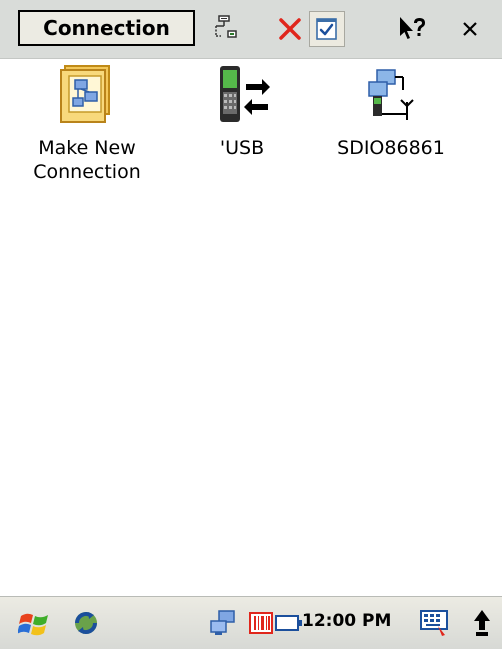 The width and height of the screenshot is (502, 649). What do you see at coordinates (223, 623) in the screenshot?
I see `network-tray-icon` at bounding box center [223, 623].